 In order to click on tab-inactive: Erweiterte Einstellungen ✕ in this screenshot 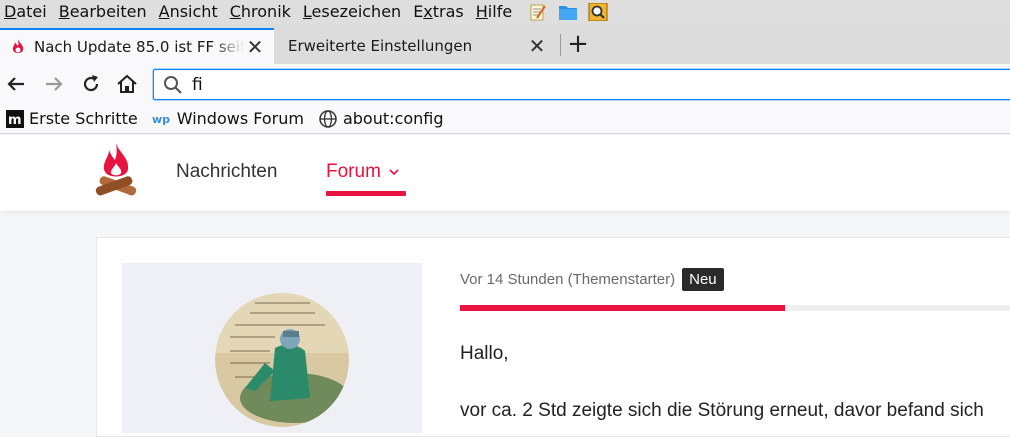, I will do `click(416, 46)`.